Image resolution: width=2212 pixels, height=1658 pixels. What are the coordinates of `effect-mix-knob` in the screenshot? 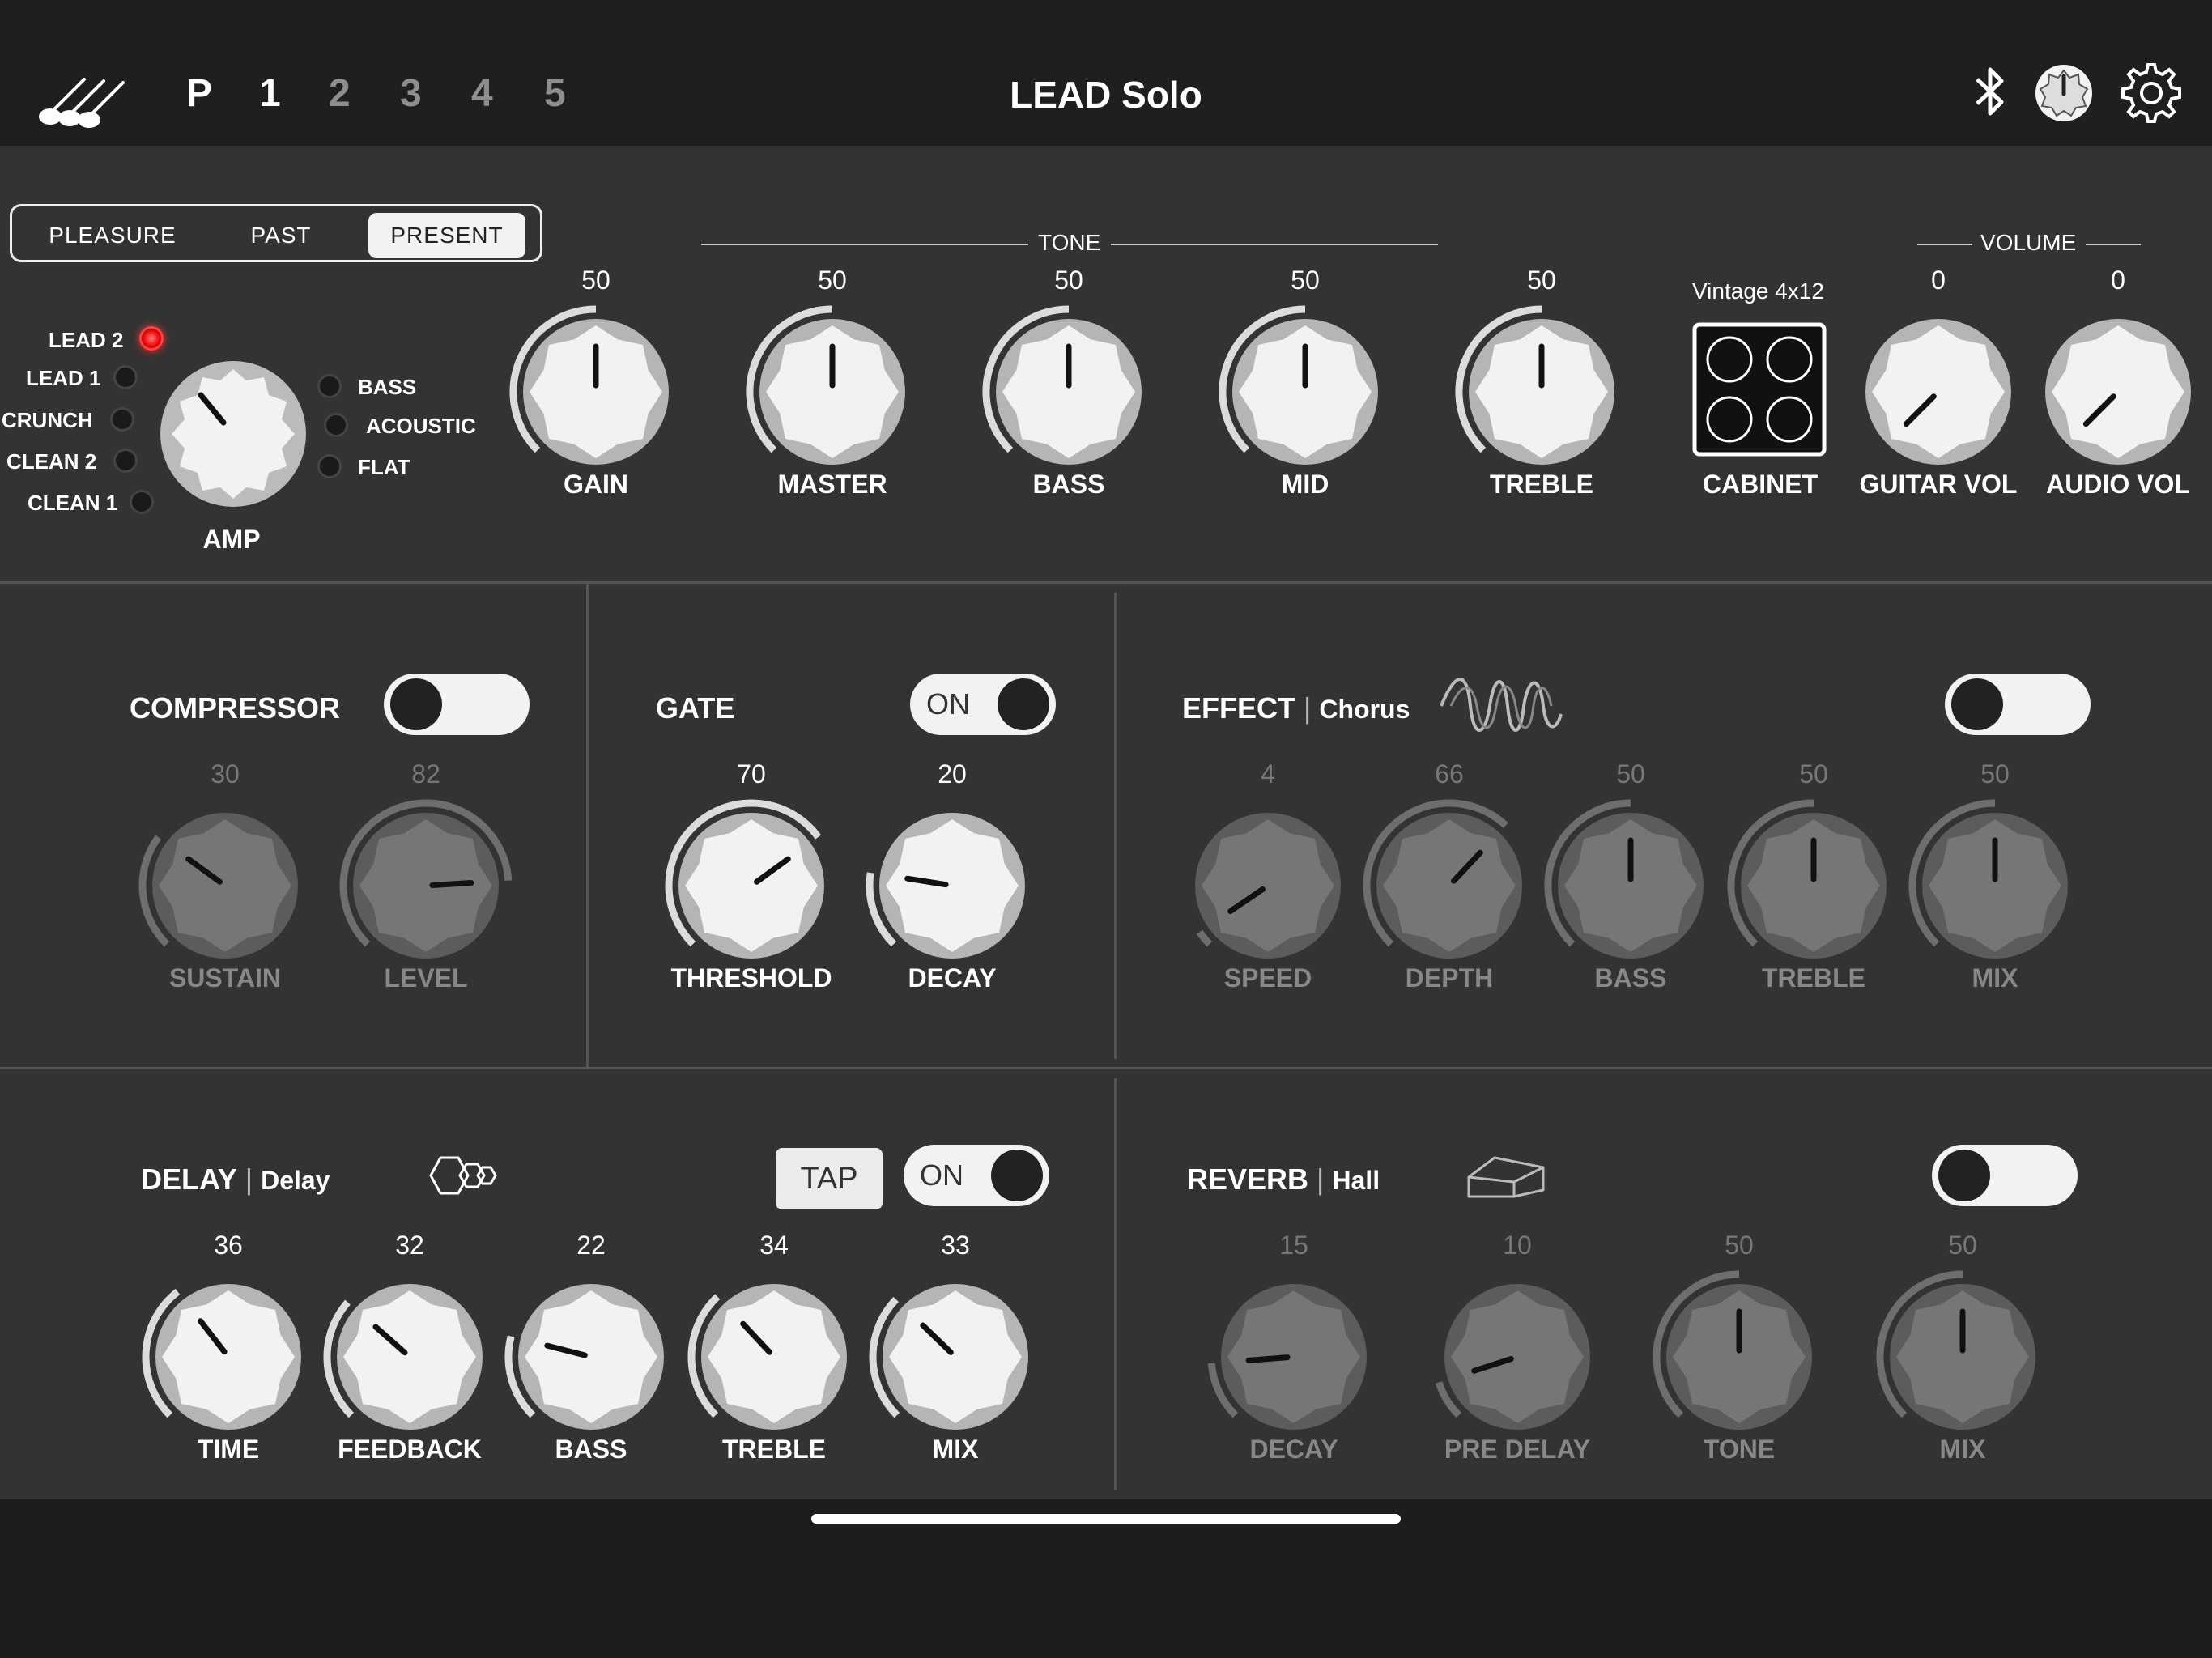 It's located at (1995, 886).